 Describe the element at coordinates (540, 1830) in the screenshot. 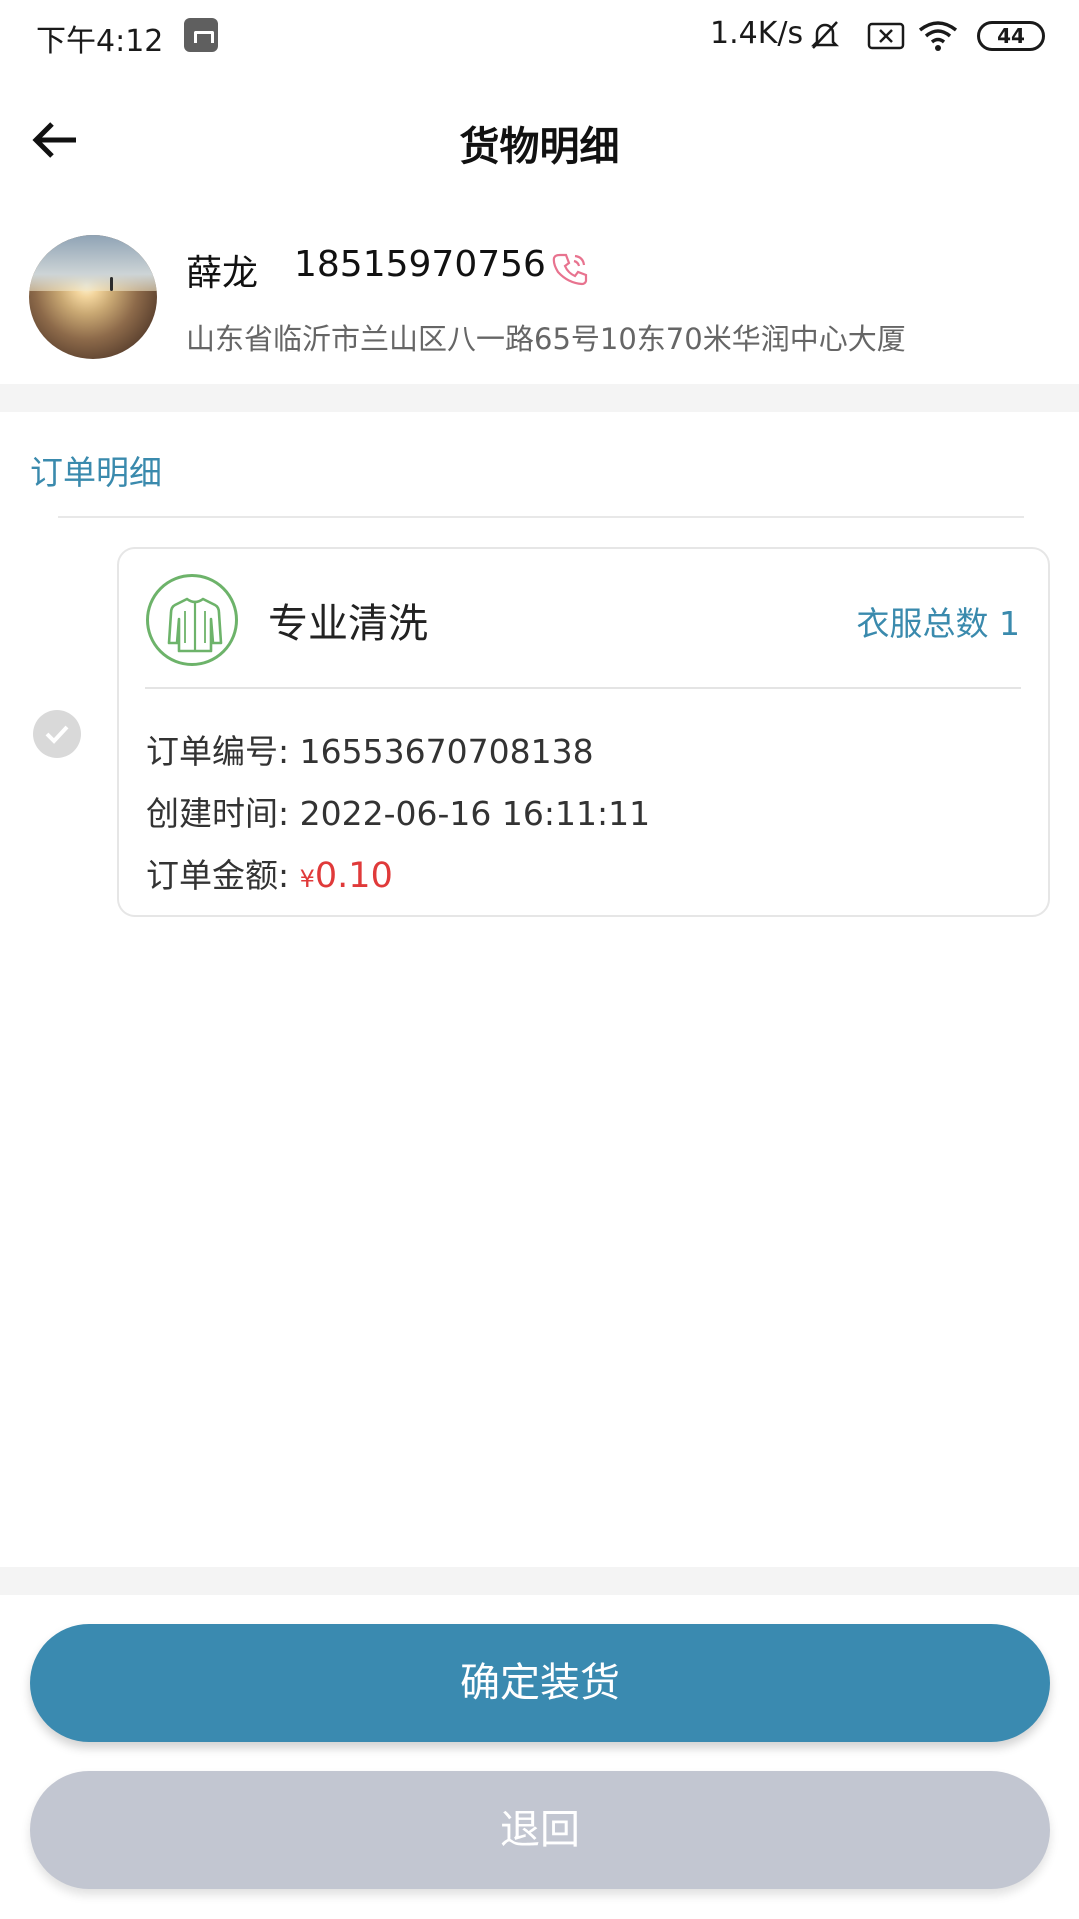

I see `return-button: 退回` at that location.